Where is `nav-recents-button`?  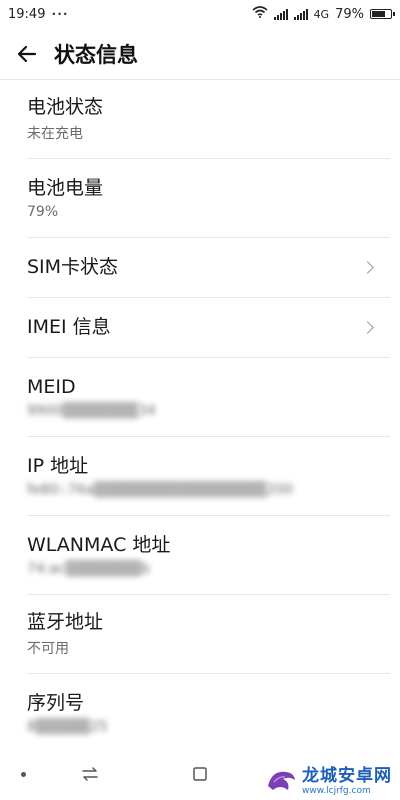
nav-recents-button is located at coordinates (200, 774).